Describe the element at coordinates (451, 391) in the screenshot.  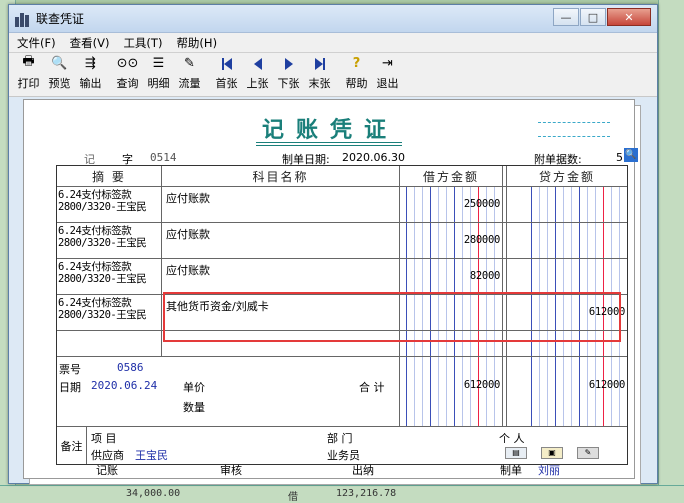
I see `total-debit: 612000` at that location.